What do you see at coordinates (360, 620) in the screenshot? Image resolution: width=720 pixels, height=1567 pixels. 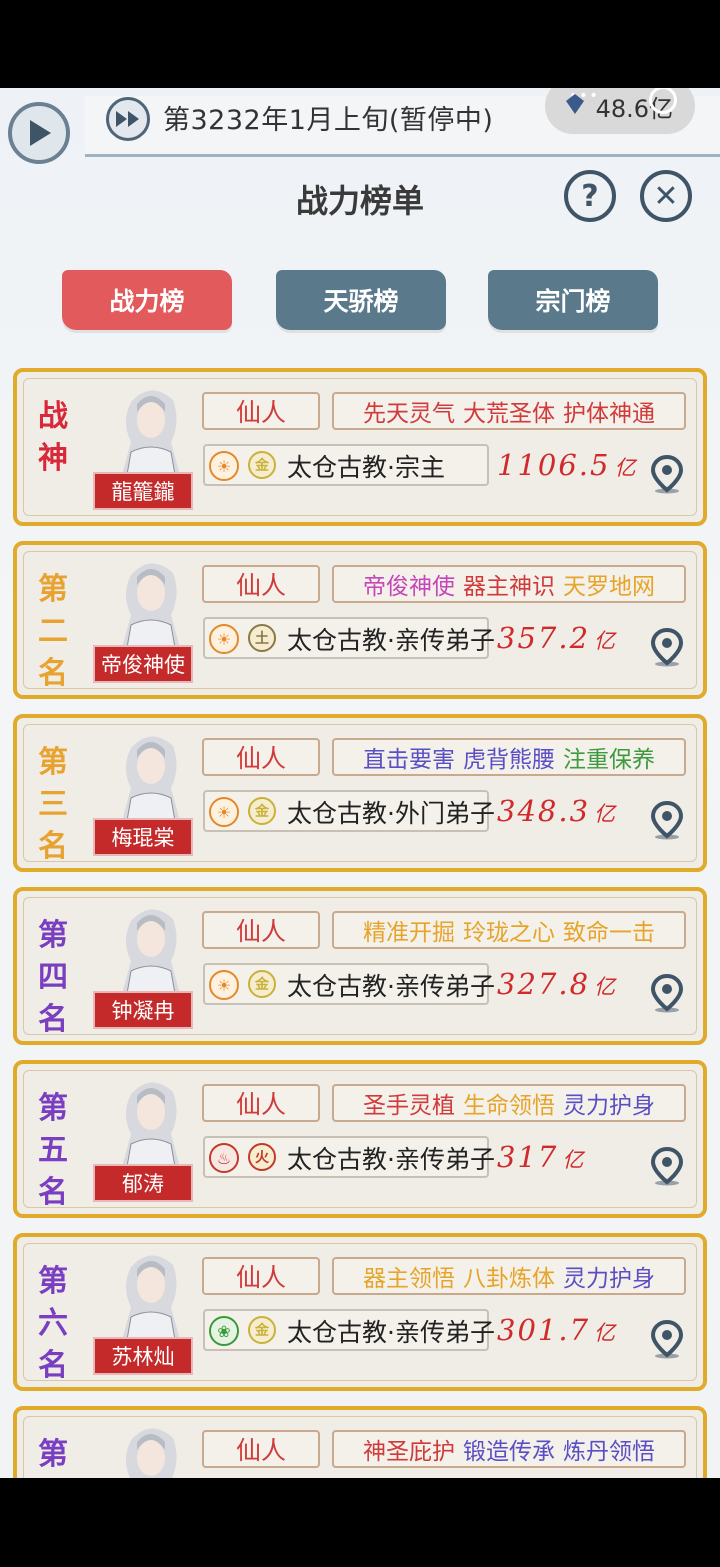 I see `rank-card: 第二名帝俊神使 仙人 帝俊神使 器主神识 天罗地网 ☀ 土太仓古教·亲传弟子 357.2 亿` at bounding box center [360, 620].